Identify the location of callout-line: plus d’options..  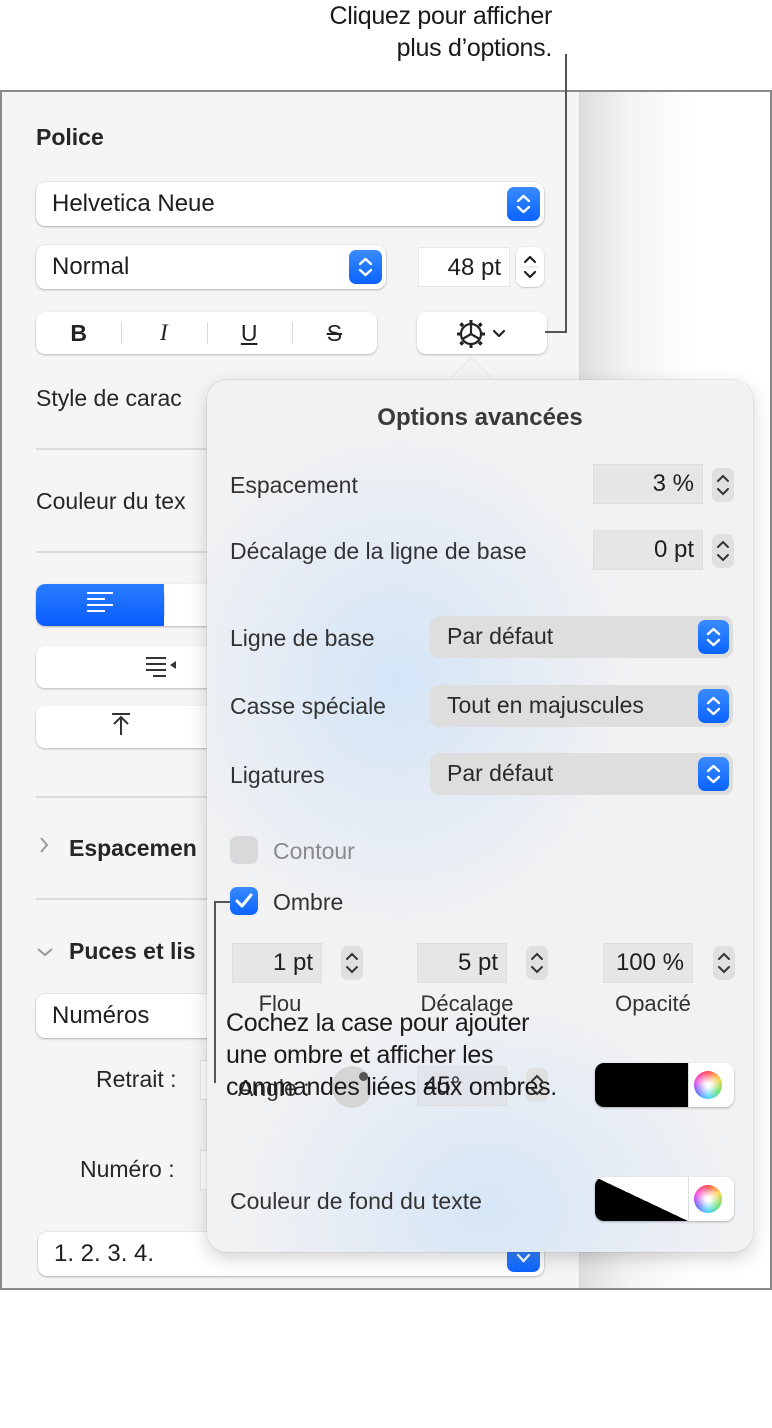
(474, 48).